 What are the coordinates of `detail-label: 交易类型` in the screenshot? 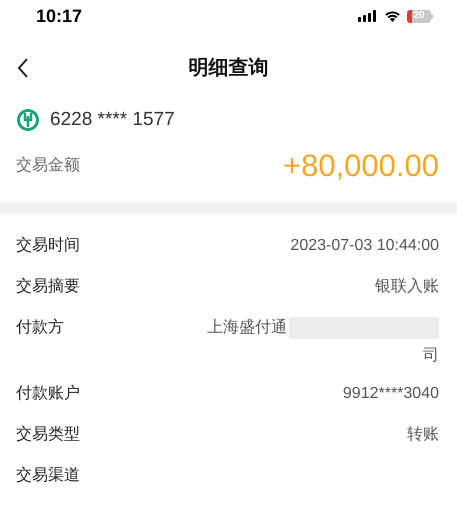 It's located at (48, 434).